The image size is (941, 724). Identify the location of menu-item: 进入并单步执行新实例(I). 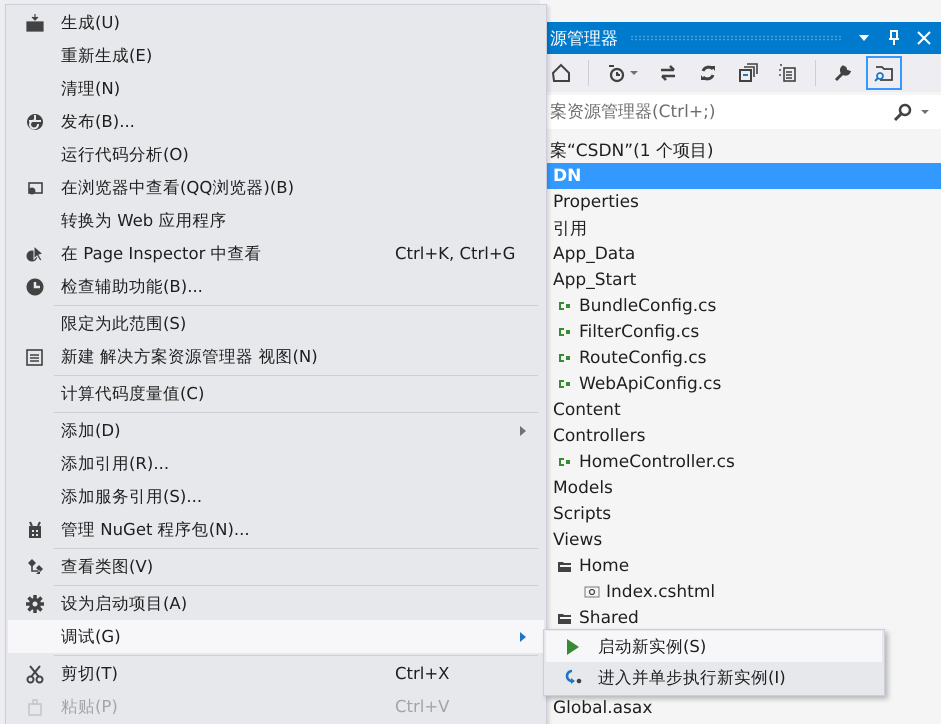
(714, 677).